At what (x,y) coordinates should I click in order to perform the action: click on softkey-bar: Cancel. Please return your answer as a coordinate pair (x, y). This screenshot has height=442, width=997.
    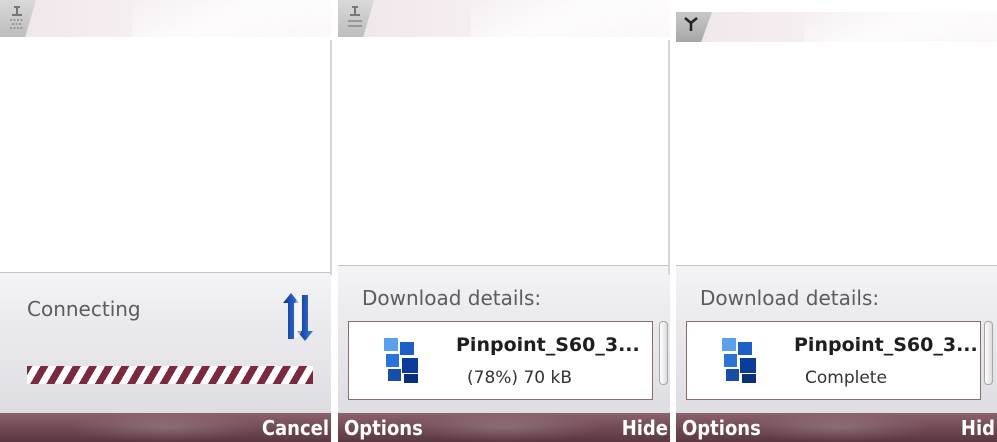
    Looking at the image, I should click on (165, 427).